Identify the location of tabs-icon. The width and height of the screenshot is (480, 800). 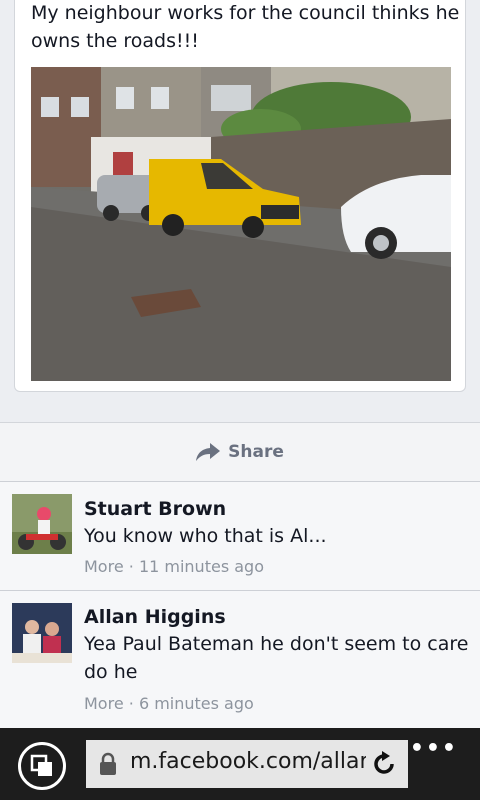
(41, 765).